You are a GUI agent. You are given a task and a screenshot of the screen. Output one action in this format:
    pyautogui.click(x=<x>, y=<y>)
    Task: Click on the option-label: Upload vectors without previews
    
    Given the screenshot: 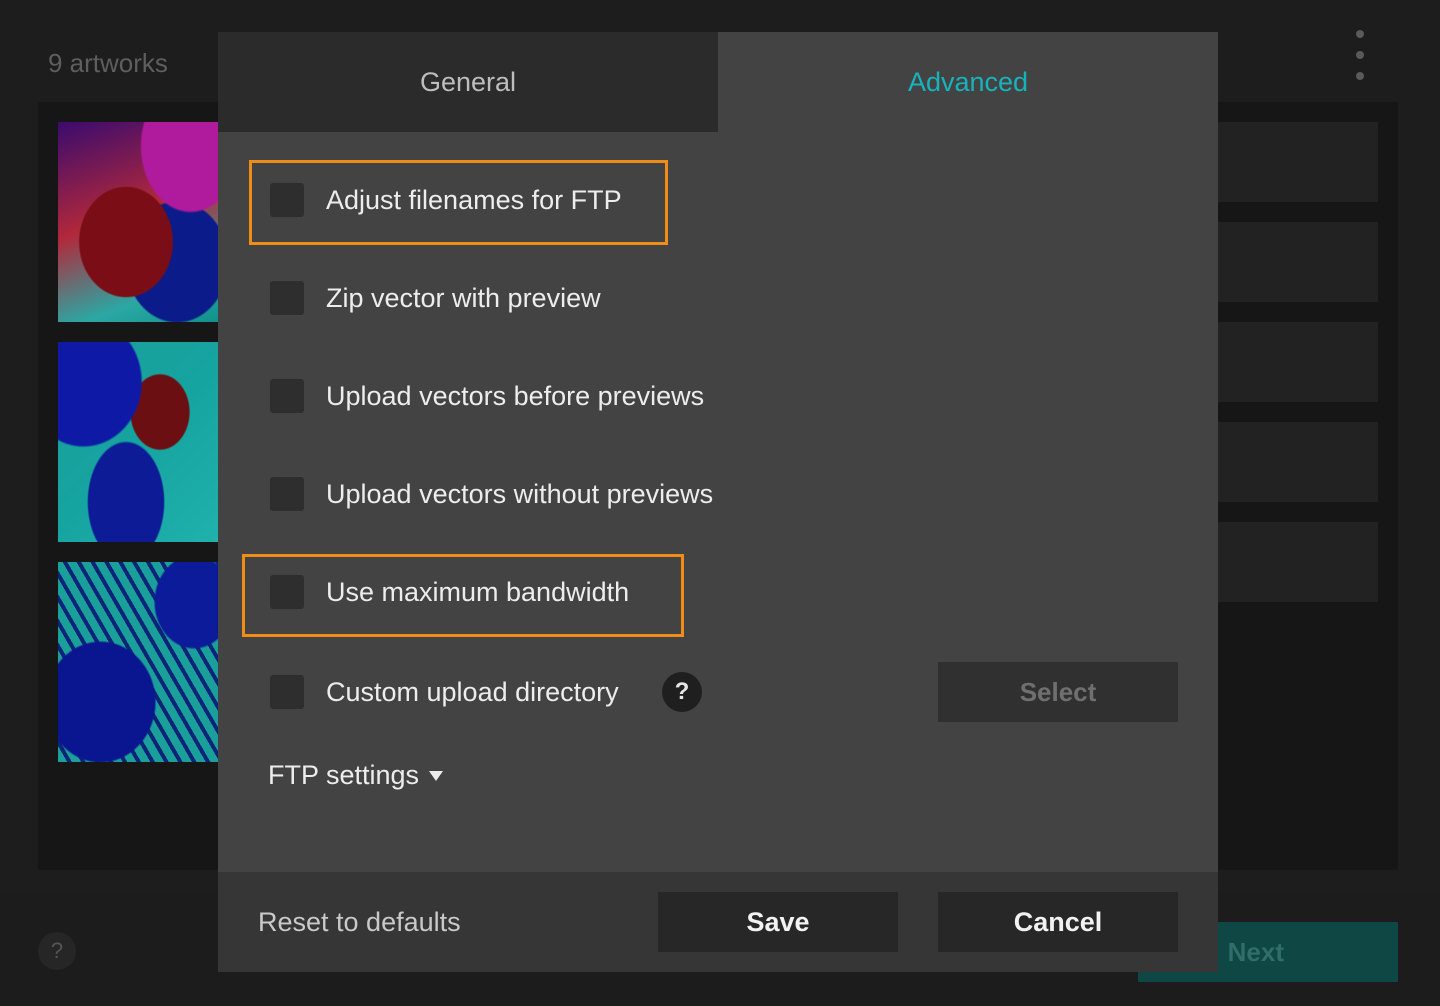 What is the action you would take?
    pyautogui.click(x=520, y=493)
    